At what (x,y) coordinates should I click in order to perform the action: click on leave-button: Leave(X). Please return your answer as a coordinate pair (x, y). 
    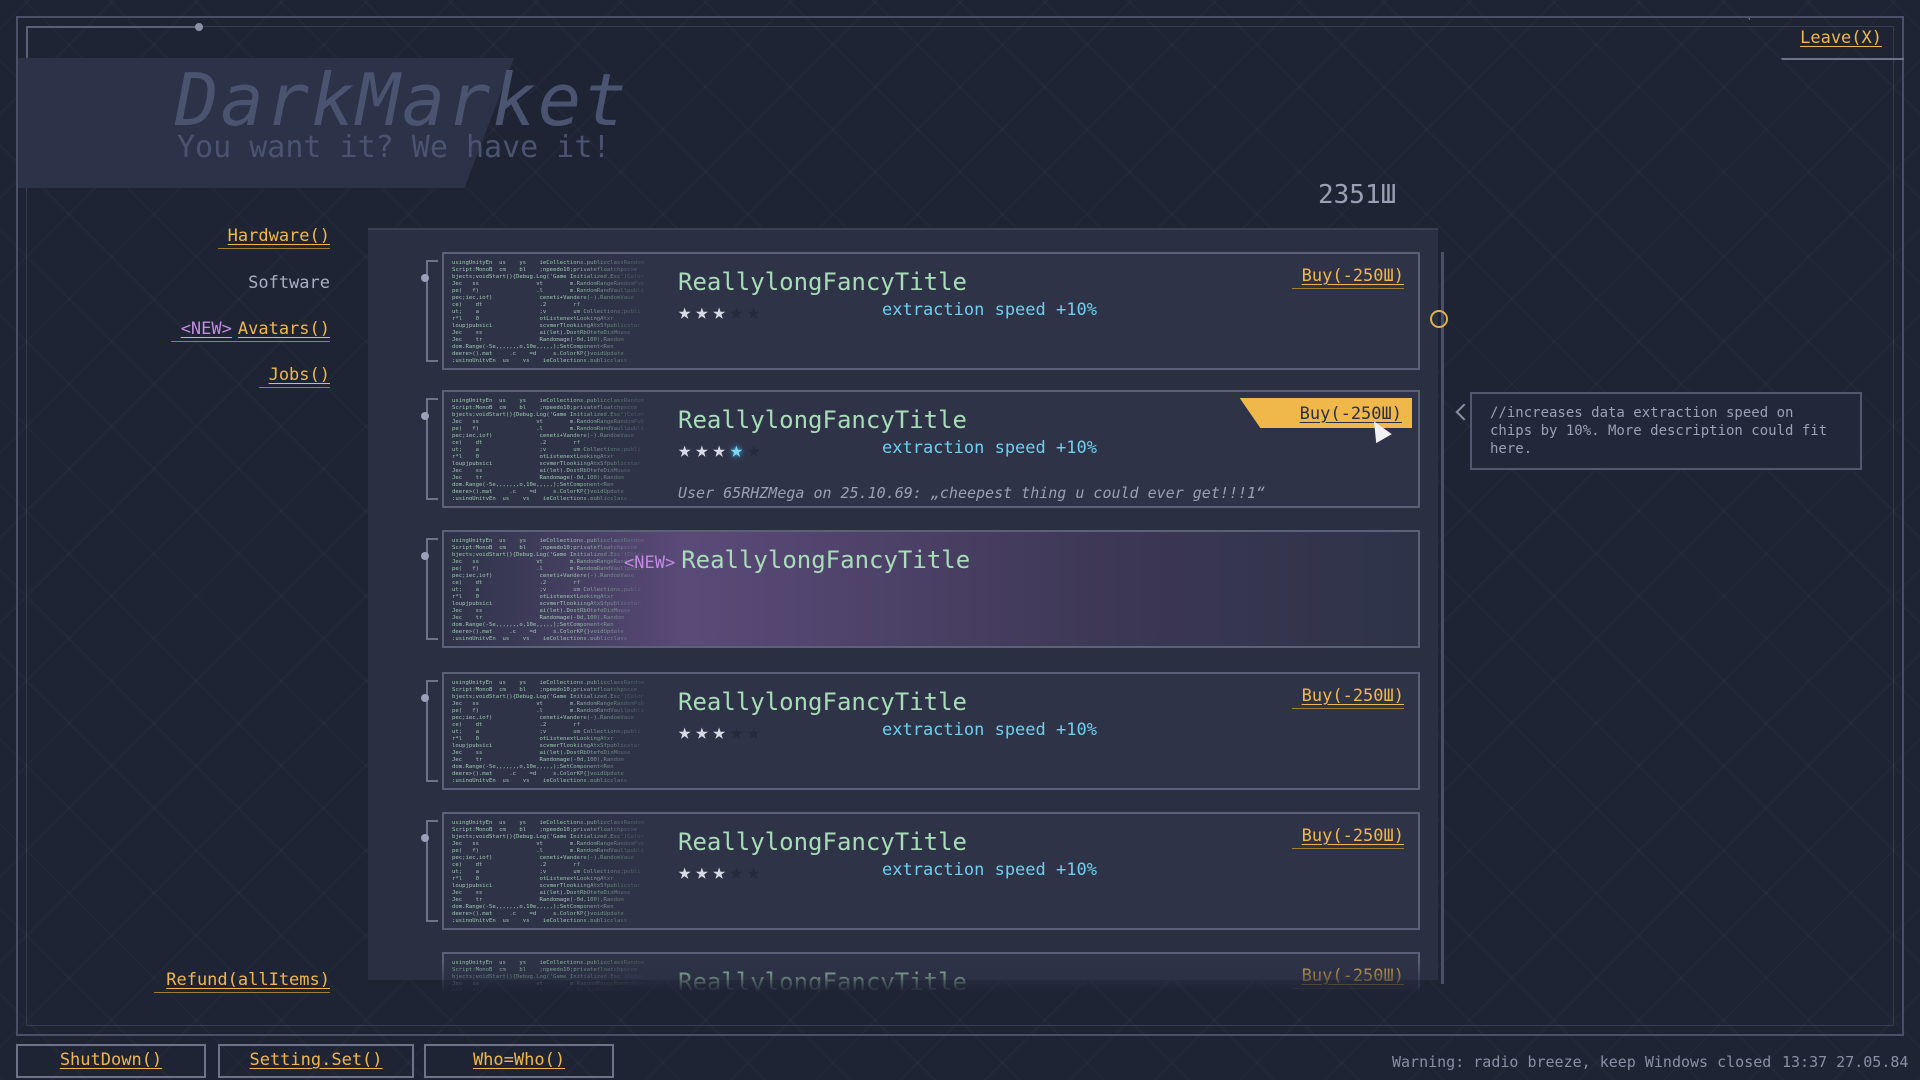
    Looking at the image, I should click on (1841, 38).